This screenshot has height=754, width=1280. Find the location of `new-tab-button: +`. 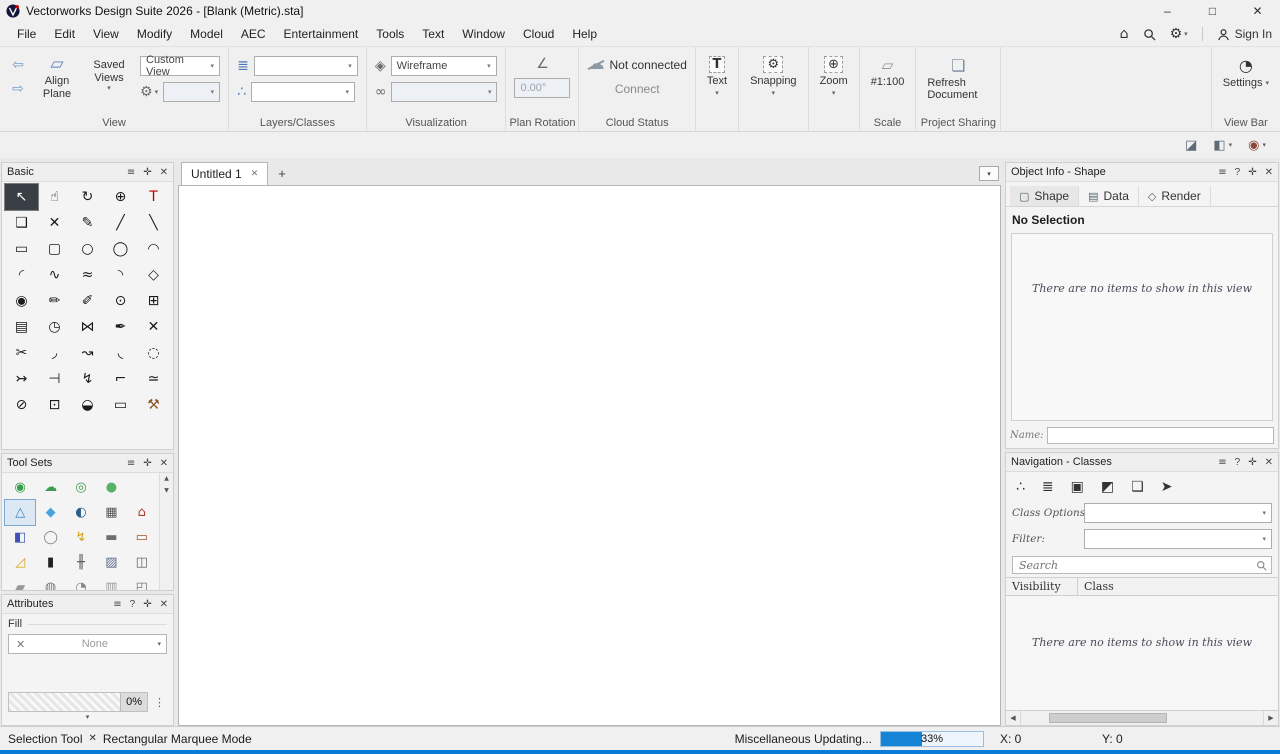

new-tab-button: + is located at coordinates (282, 173).